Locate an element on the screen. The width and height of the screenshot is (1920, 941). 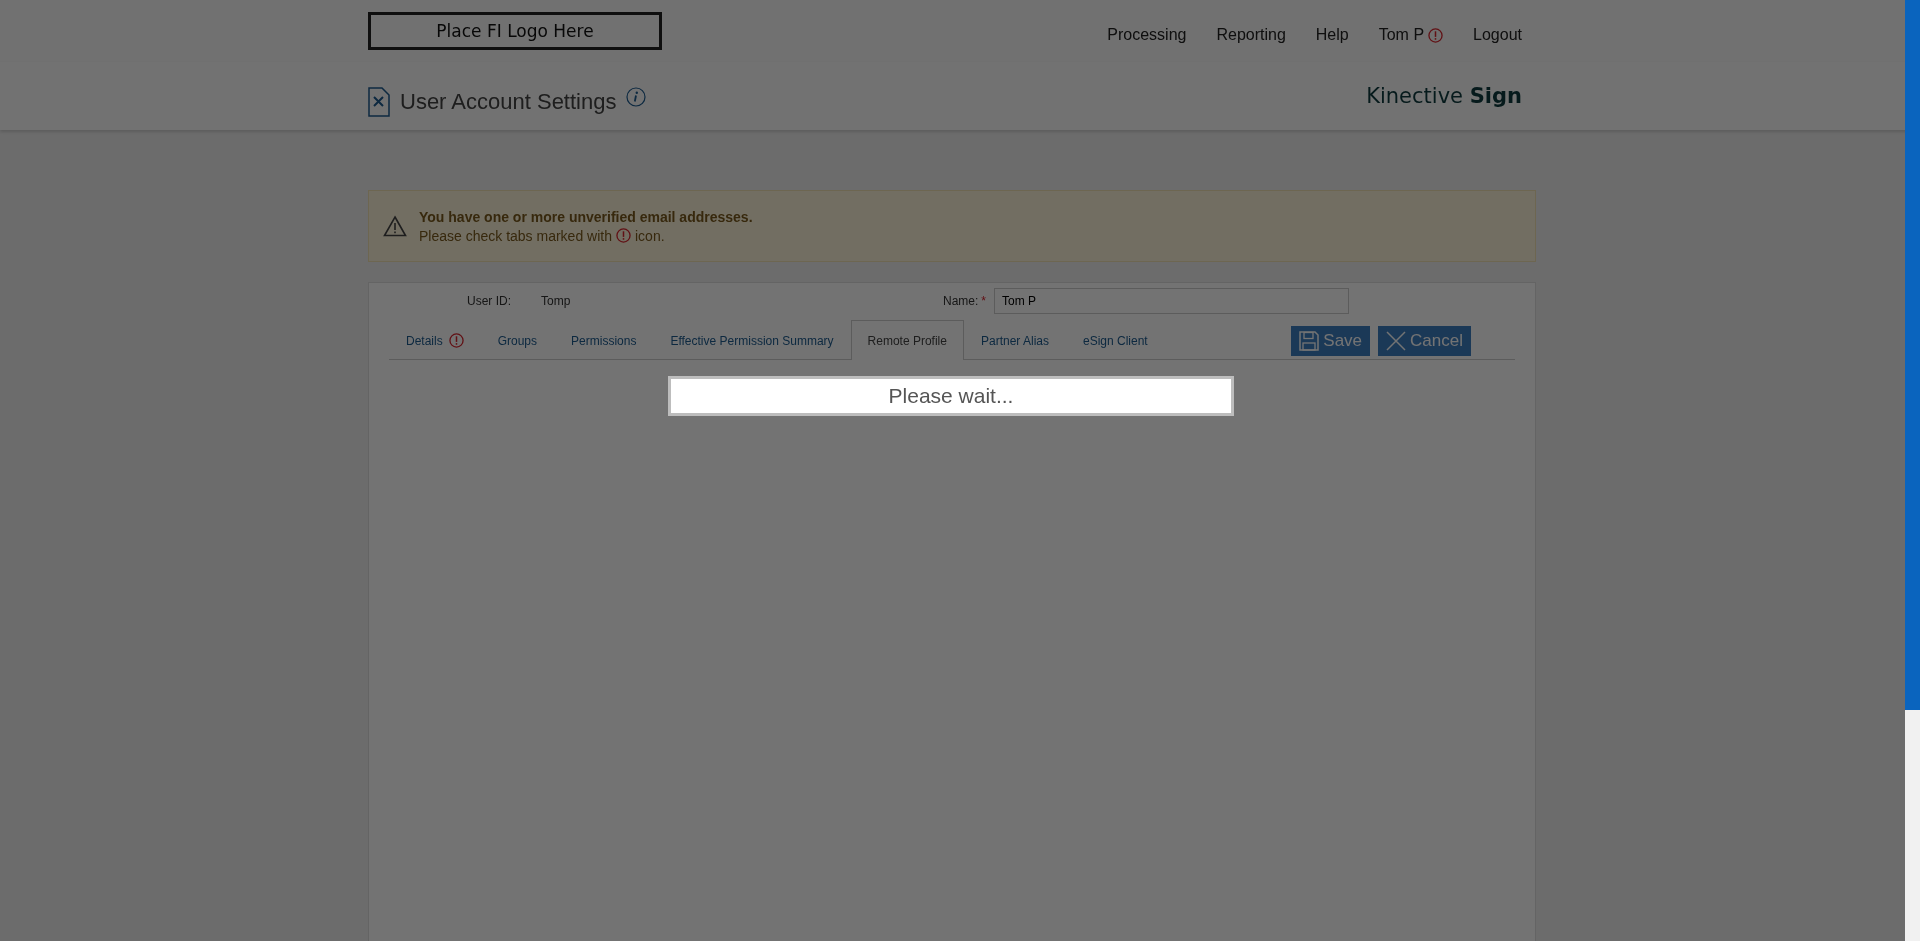
tab: Effective Permission Summary is located at coordinates (752, 340).